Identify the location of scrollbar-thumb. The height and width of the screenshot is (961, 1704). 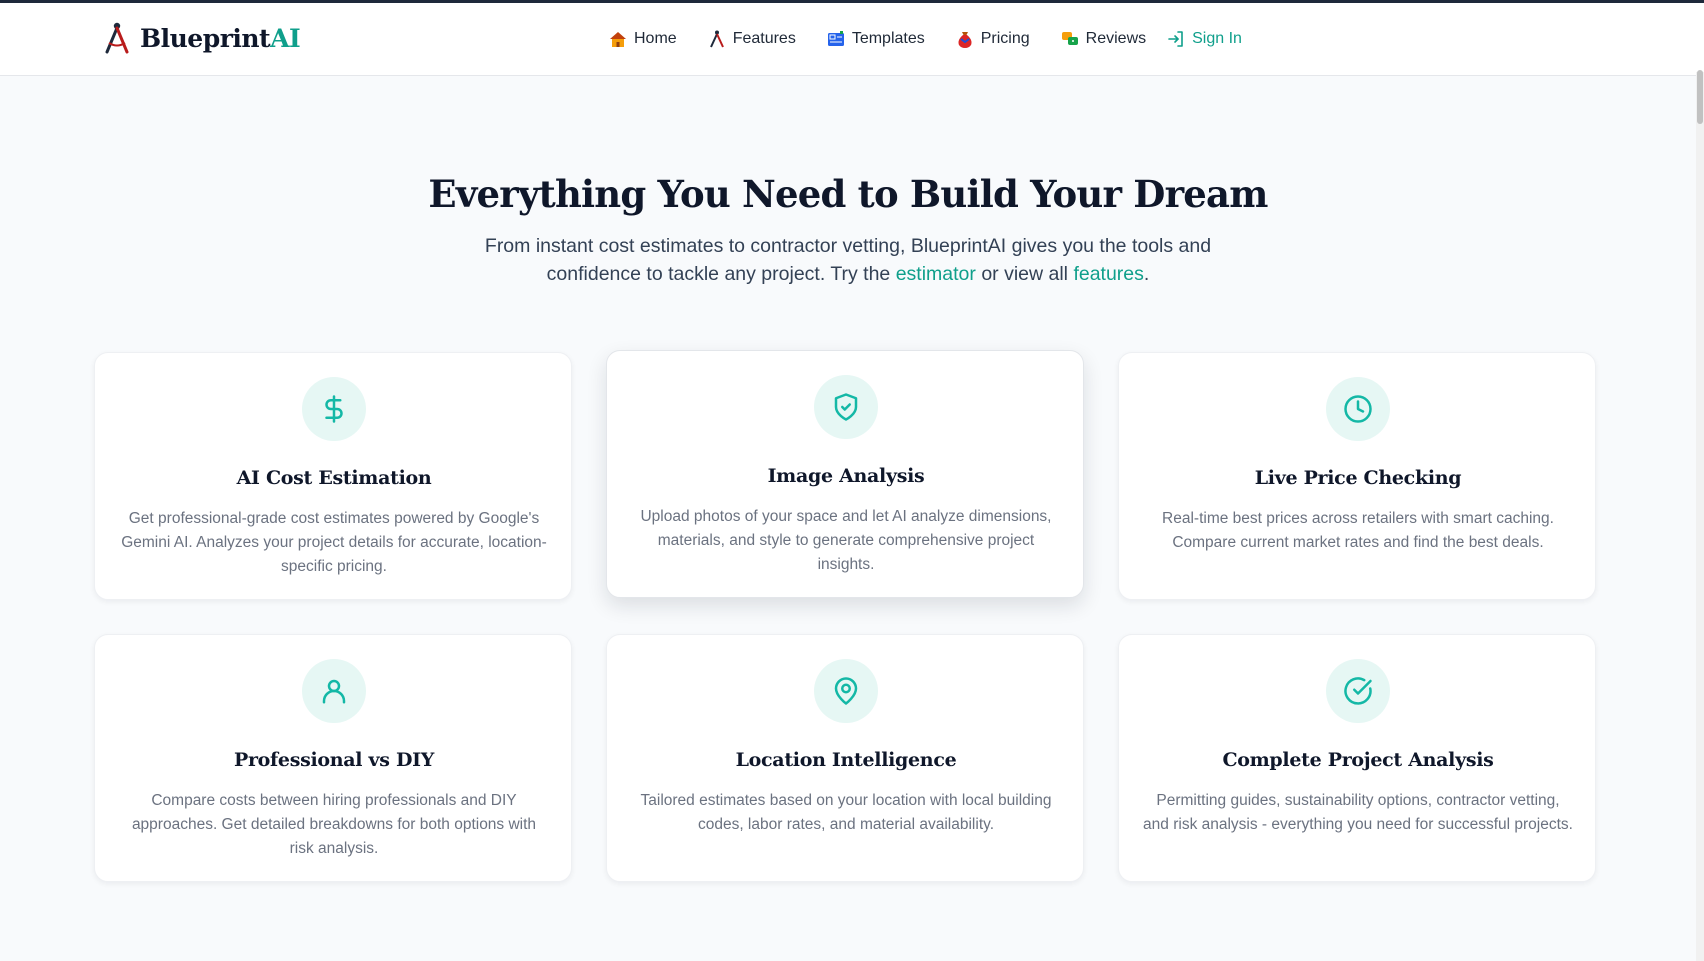
(1700, 97).